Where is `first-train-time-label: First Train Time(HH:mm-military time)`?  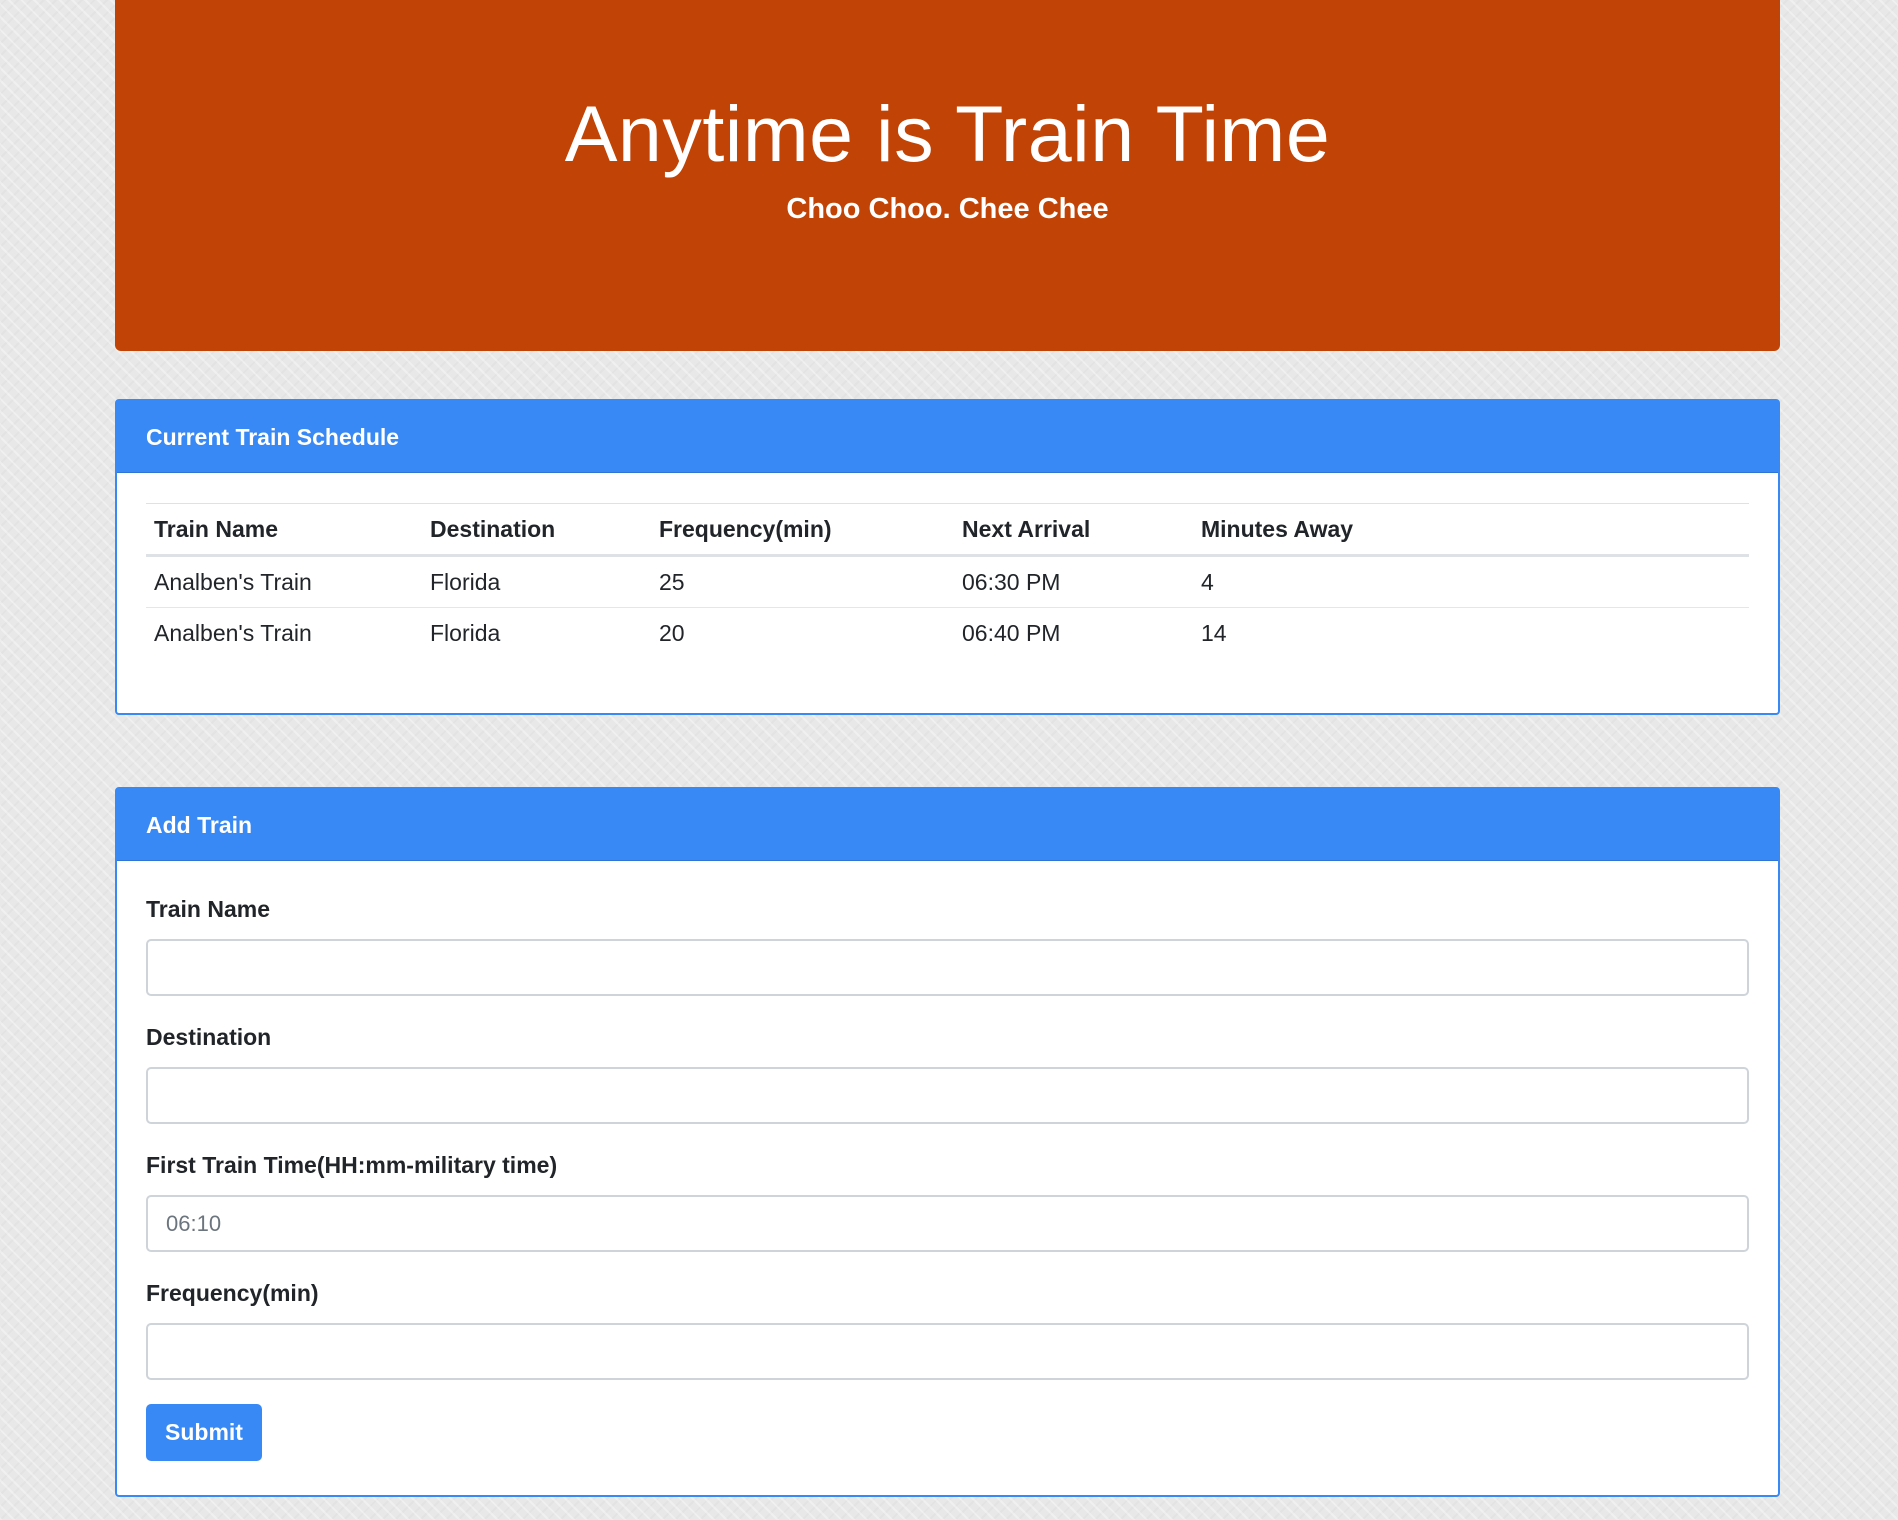 first-train-time-label: First Train Time(HH:mm-military time) is located at coordinates (352, 1165).